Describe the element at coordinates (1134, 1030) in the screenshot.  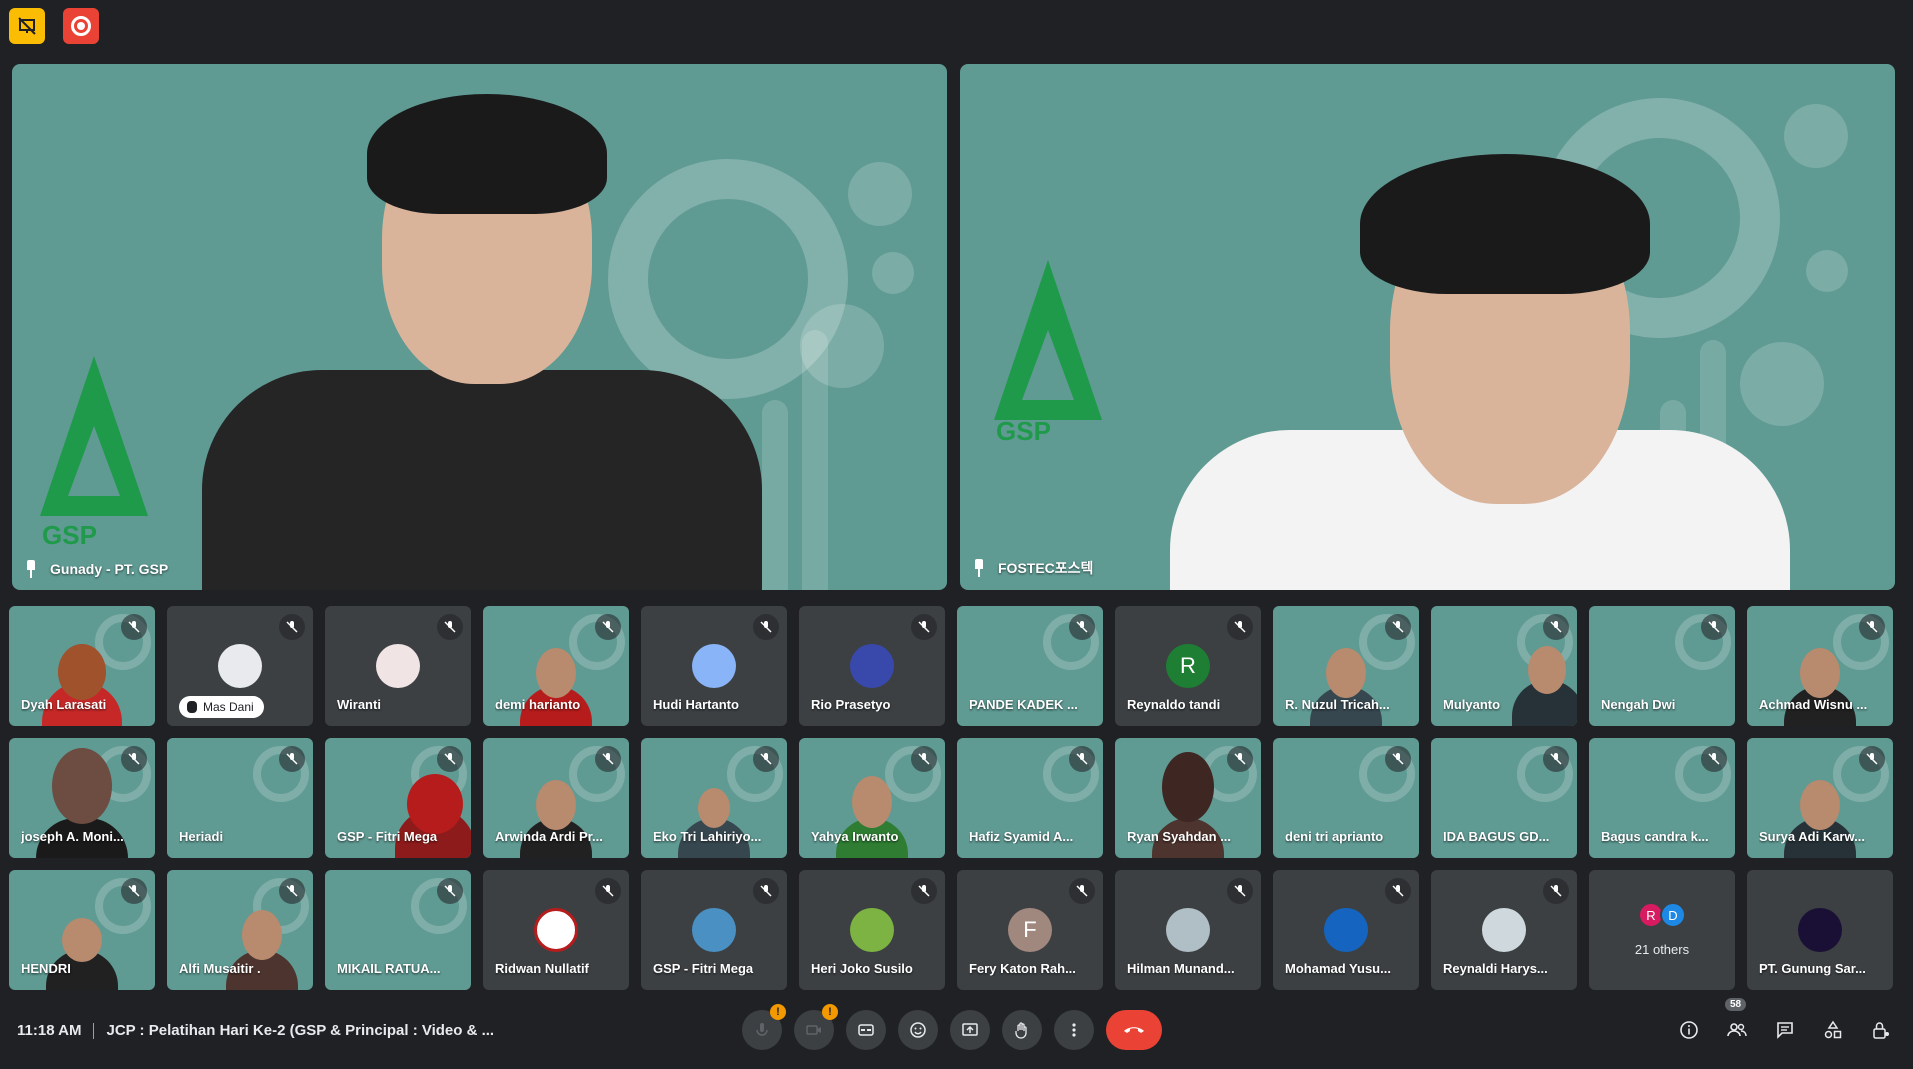
I see `leave-call-button` at that location.